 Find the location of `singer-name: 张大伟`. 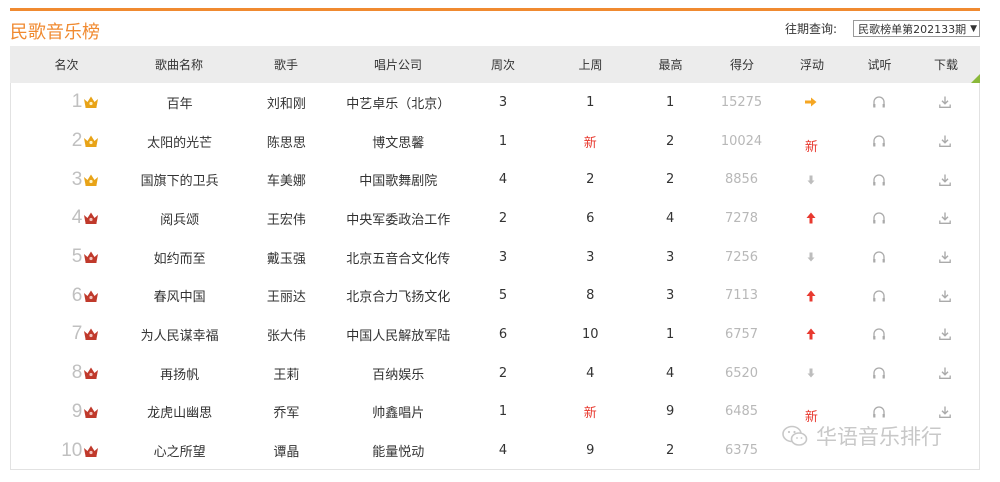

singer-name: 张大伟 is located at coordinates (287, 334).